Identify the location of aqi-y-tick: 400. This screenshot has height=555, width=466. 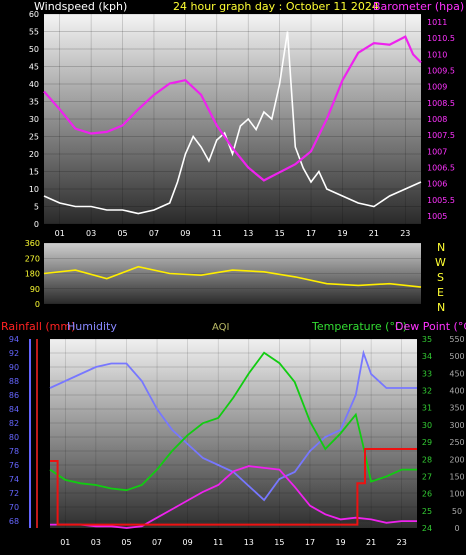
(456, 391).